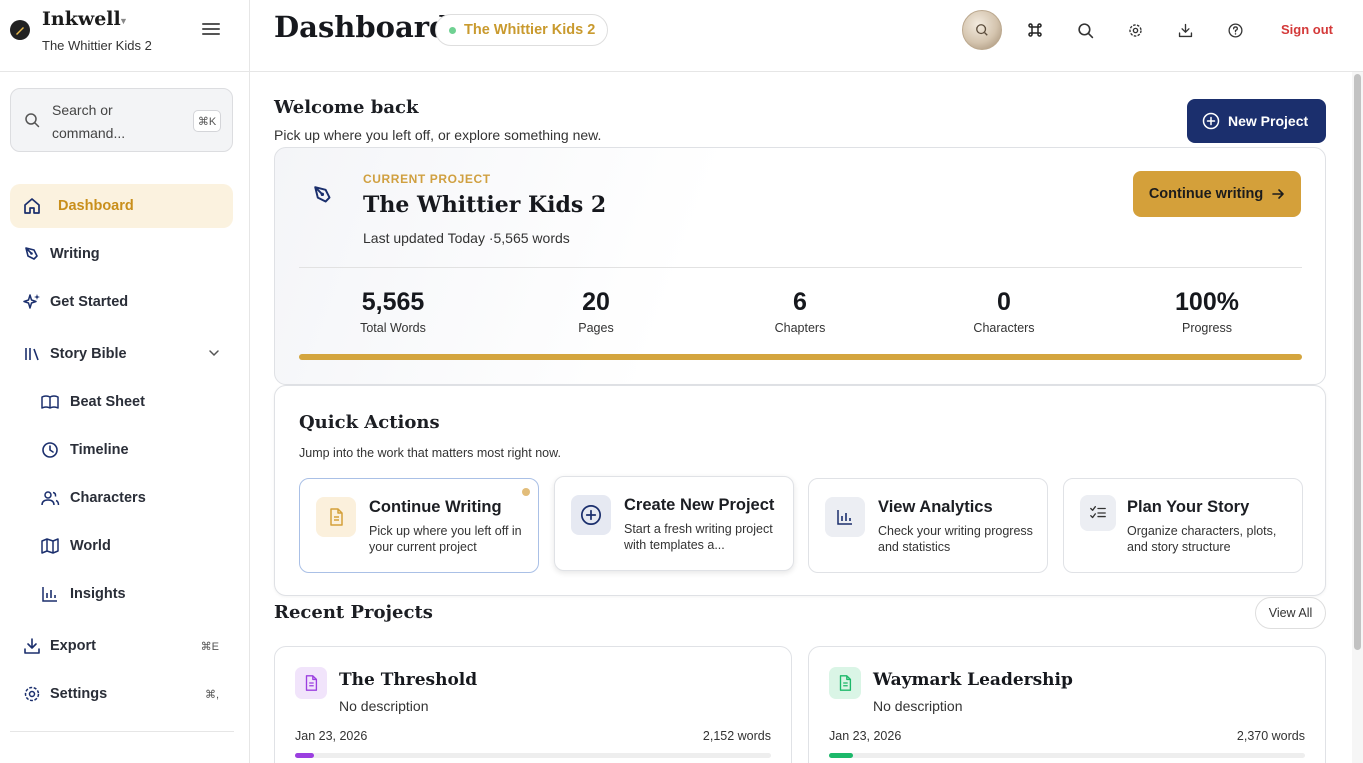  What do you see at coordinates (1268, 121) in the screenshot?
I see `new-project-label: New Project` at bounding box center [1268, 121].